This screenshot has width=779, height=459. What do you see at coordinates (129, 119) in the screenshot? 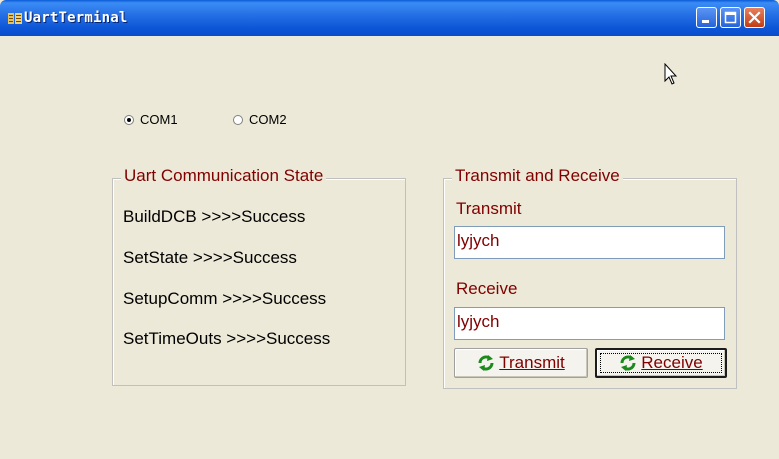
I see `radio-checked-icon` at bounding box center [129, 119].